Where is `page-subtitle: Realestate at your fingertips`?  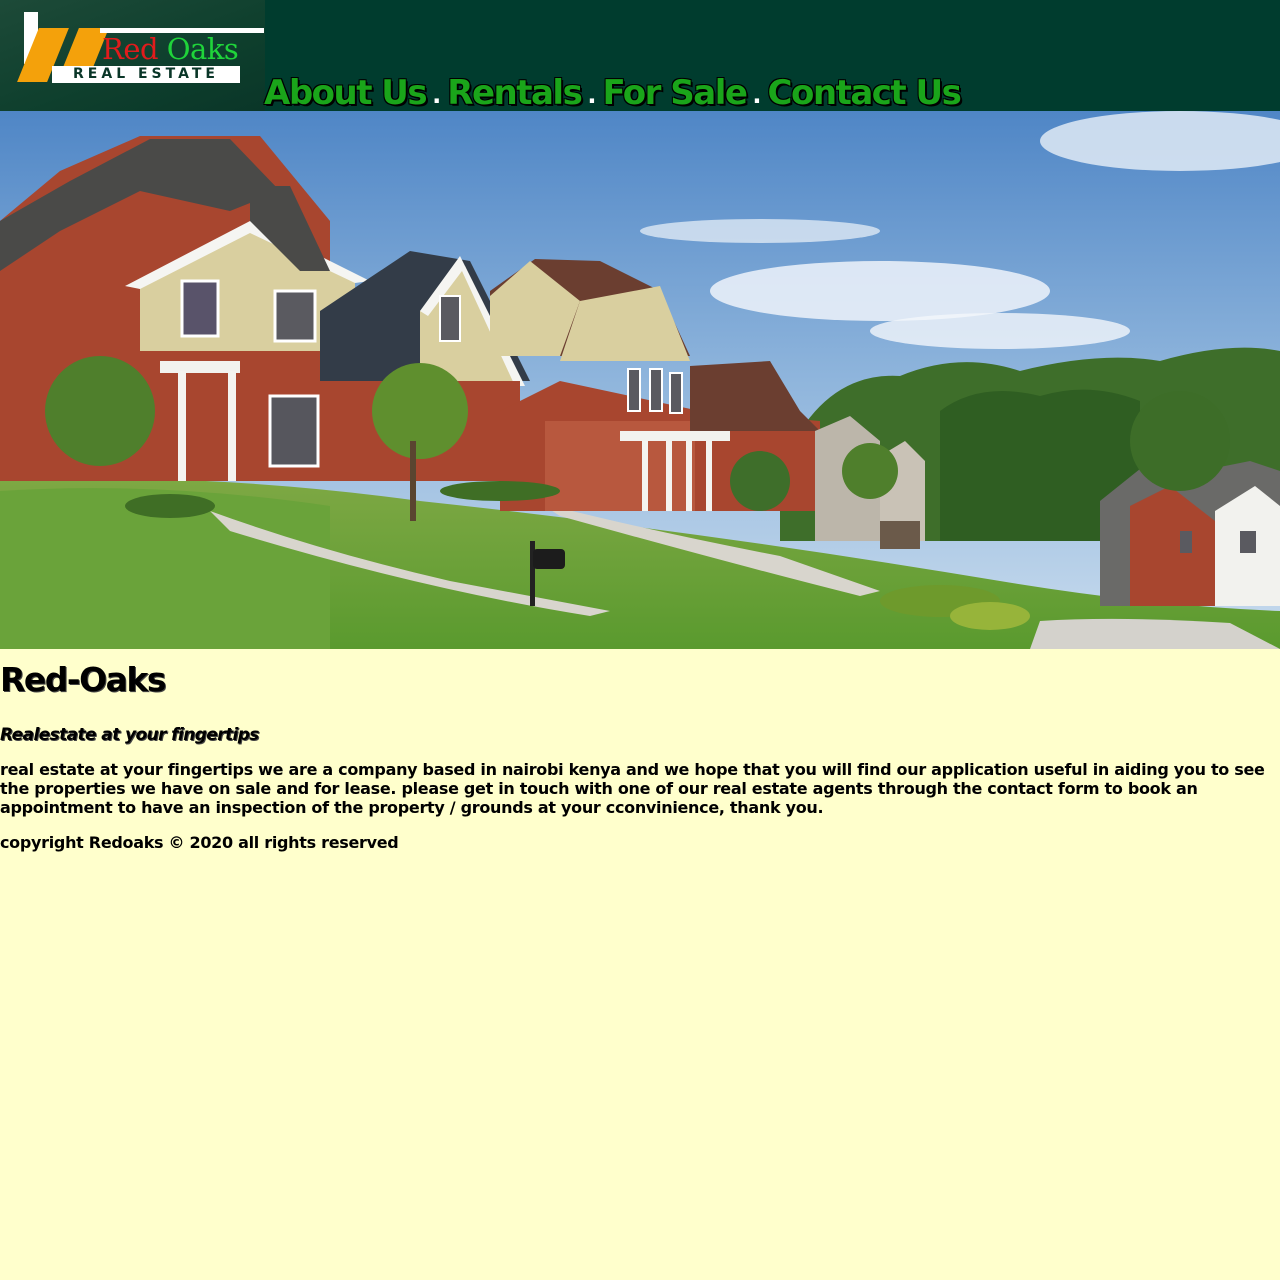
page-subtitle: Realestate at your fingertips is located at coordinates (129, 735).